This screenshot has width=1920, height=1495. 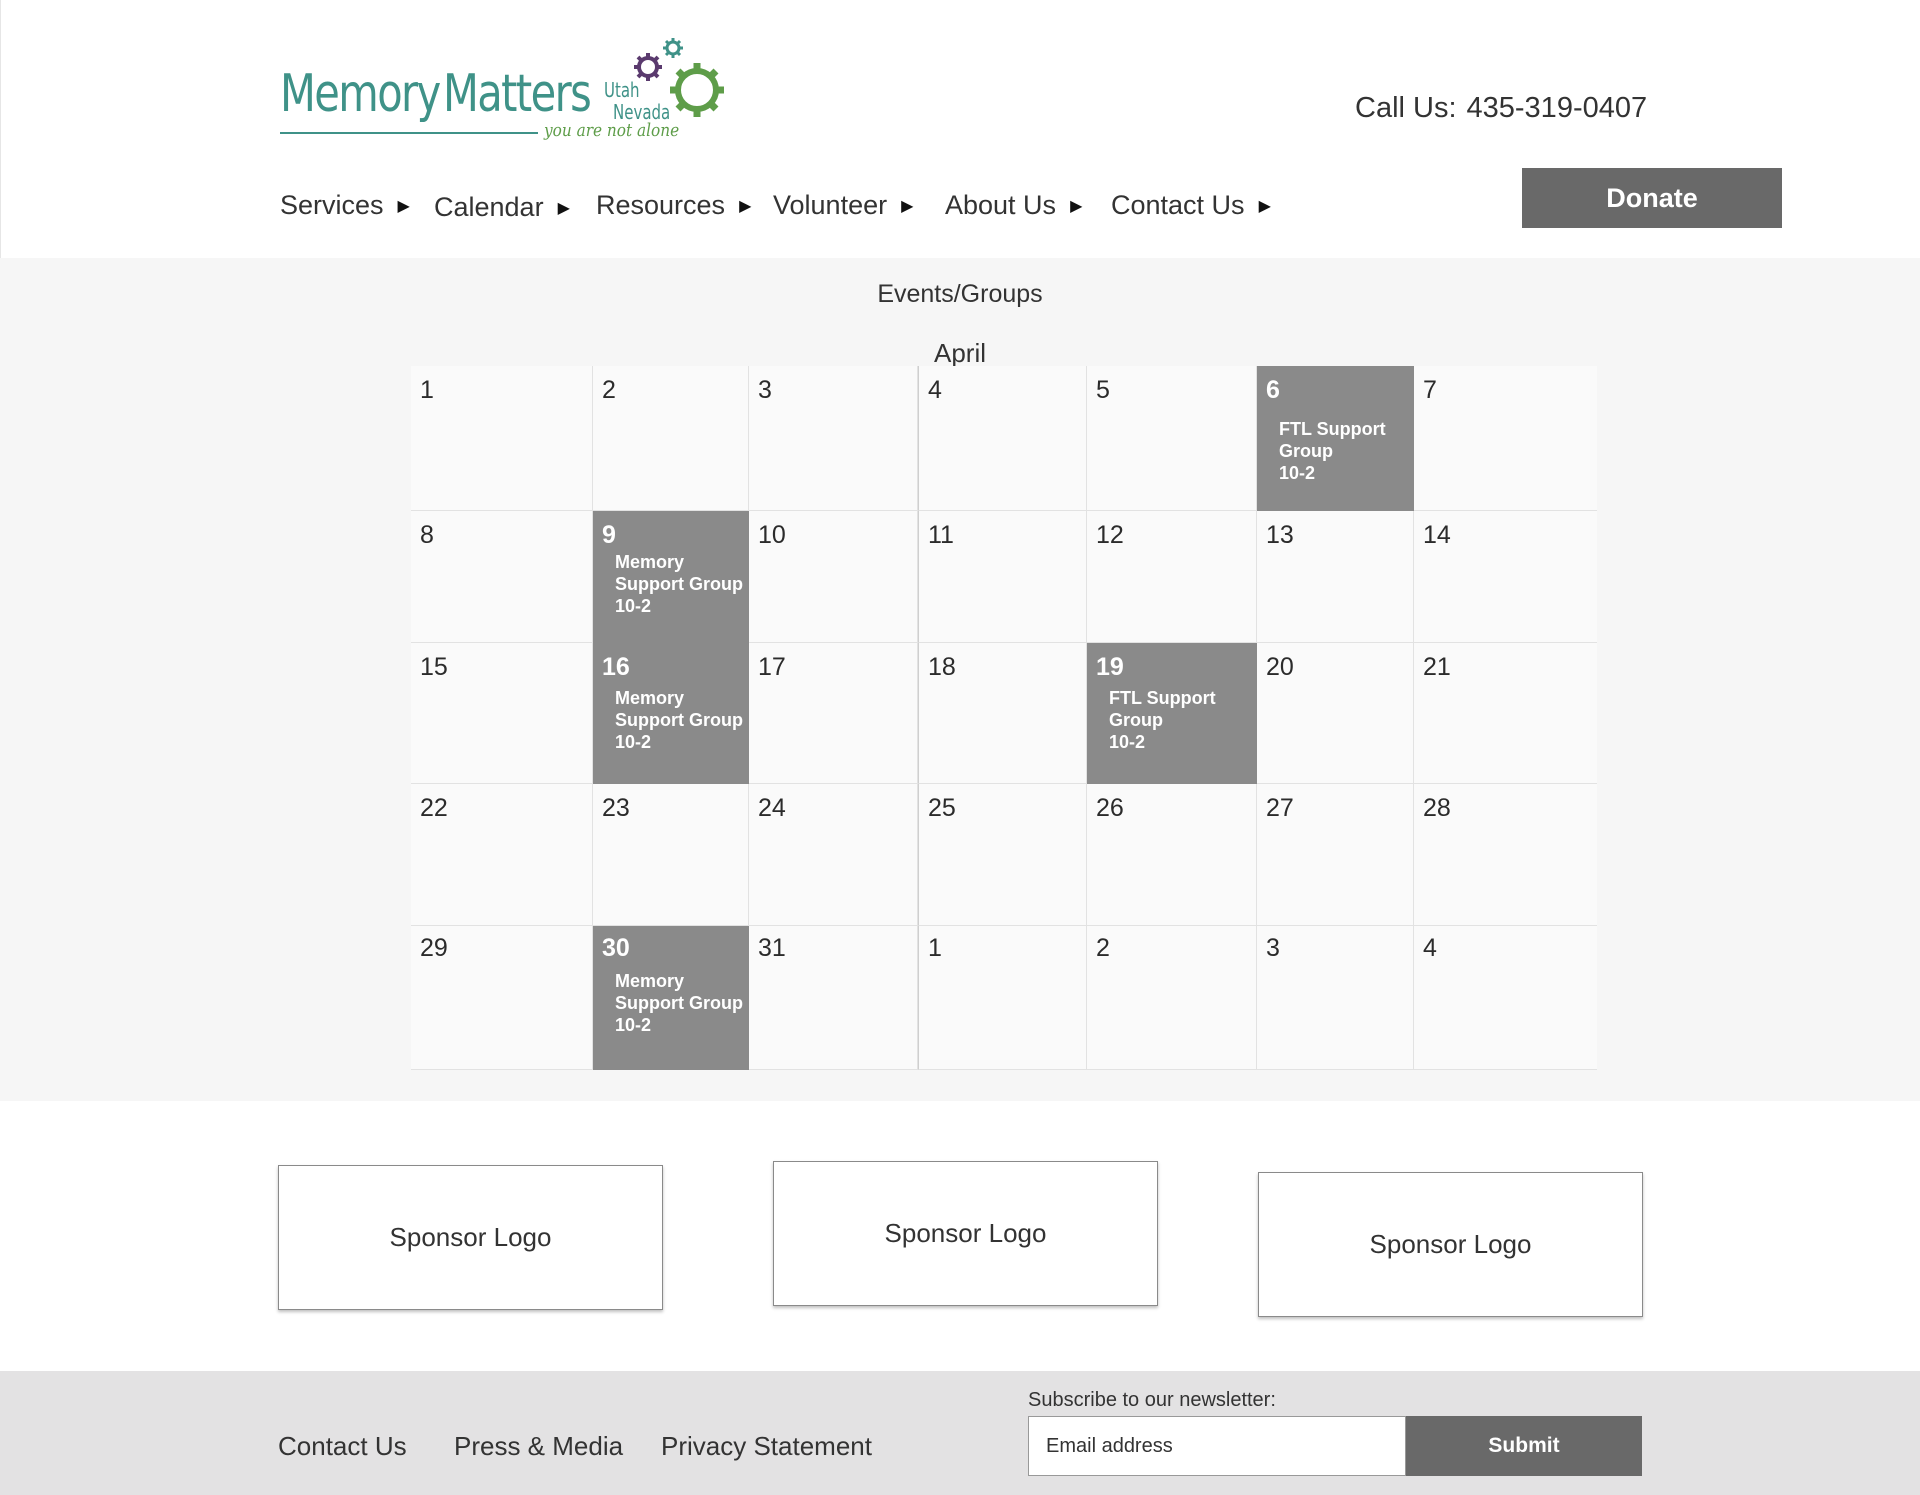 What do you see at coordinates (1505, 577) in the screenshot?
I see `calendar-day-cell: 14` at bounding box center [1505, 577].